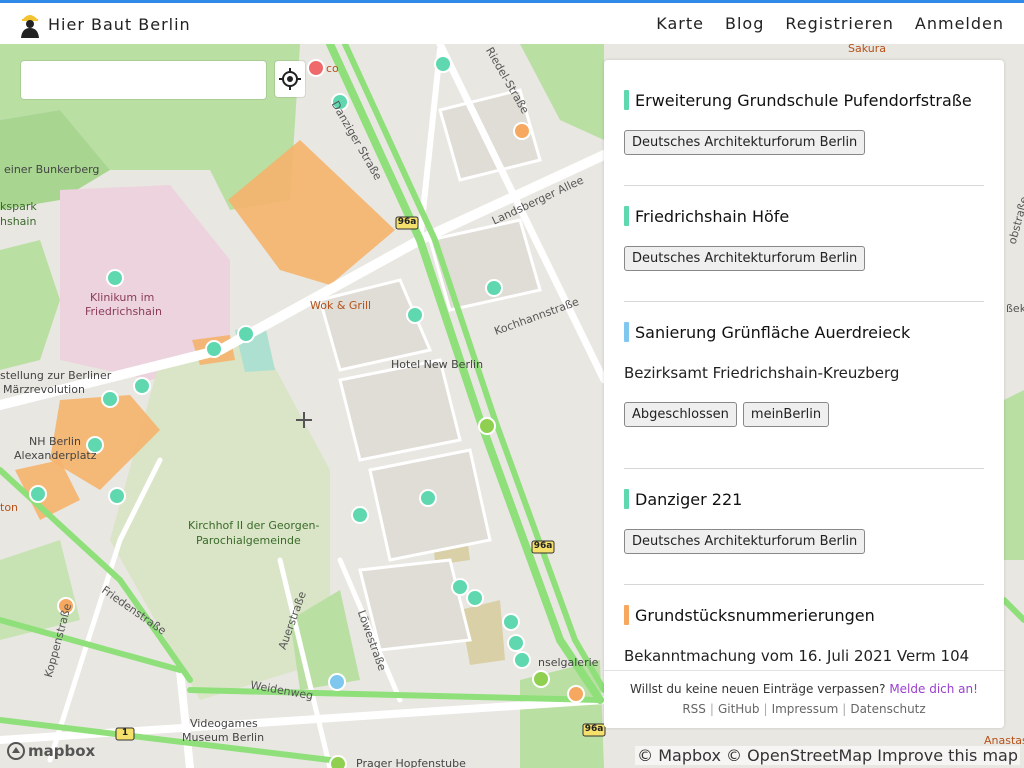 Image resolution: width=1024 pixels, height=768 pixels. Describe the element at coordinates (933, 689) in the screenshot. I see `signup-link: Melde dich an!` at that location.